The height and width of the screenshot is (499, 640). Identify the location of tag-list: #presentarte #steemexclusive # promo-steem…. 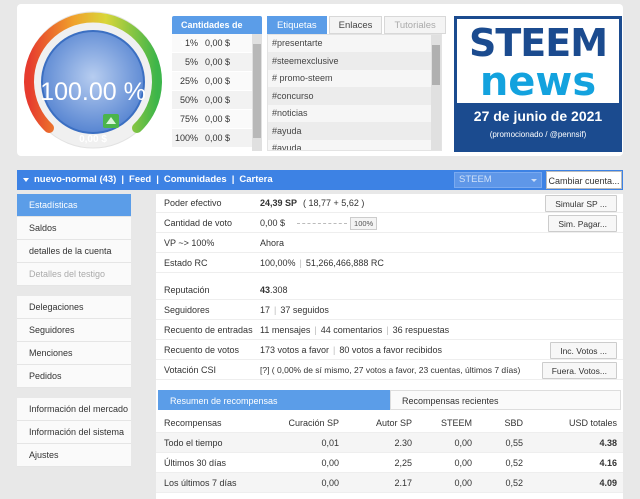
(354, 92).